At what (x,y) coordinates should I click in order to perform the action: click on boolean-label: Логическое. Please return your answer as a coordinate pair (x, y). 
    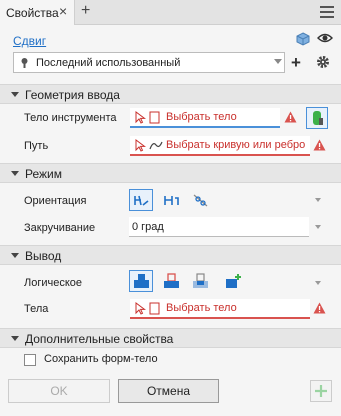
    Looking at the image, I should click on (53, 283).